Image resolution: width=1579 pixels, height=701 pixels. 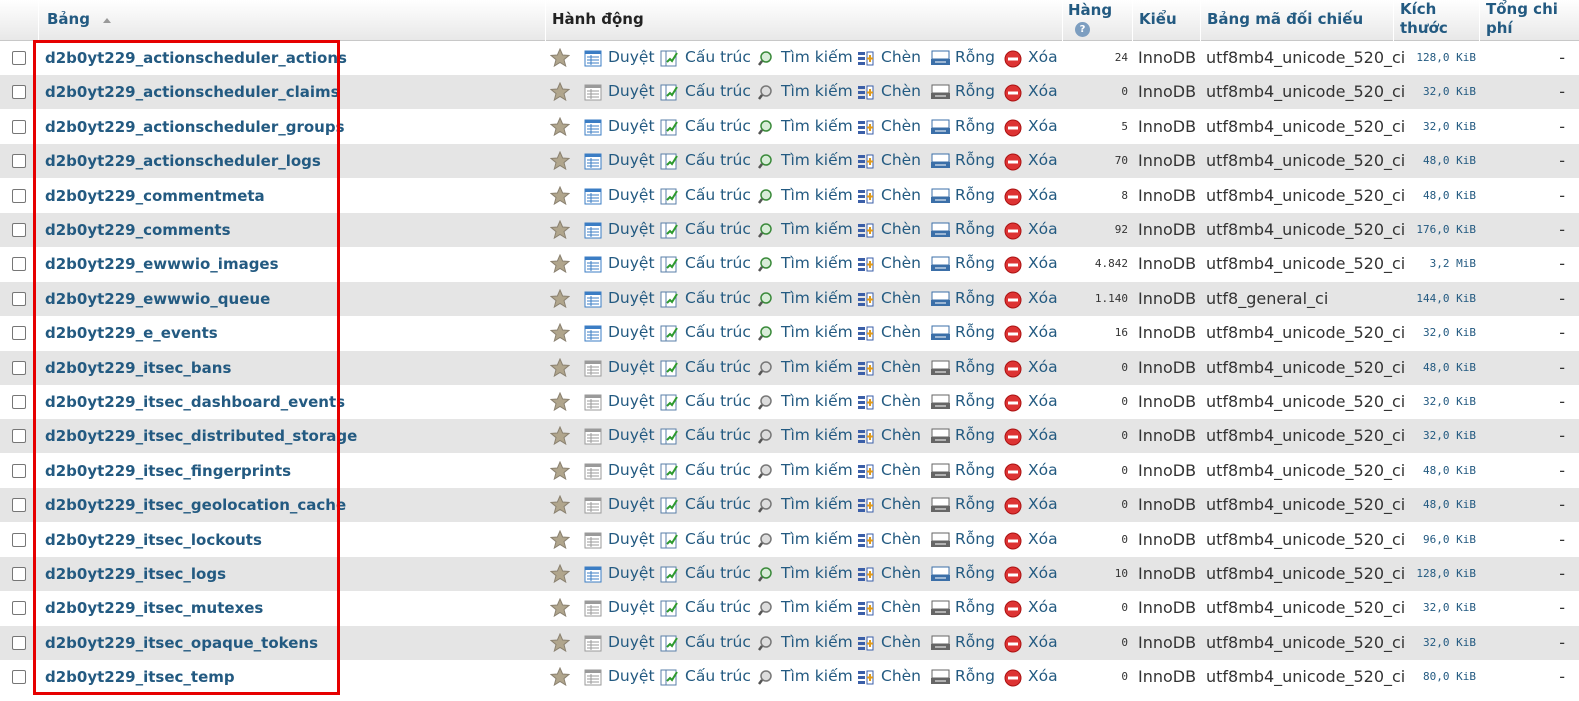 I want to click on column-header-tong-chi-phi: Tổng chi phí, so click(x=1529, y=20).